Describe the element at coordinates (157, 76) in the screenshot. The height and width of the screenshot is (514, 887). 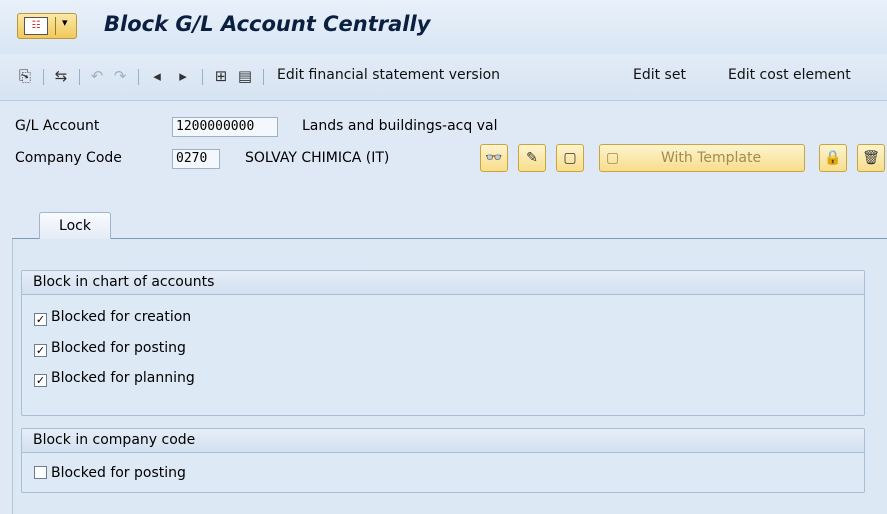
I see `prev-icon: ◂` at that location.